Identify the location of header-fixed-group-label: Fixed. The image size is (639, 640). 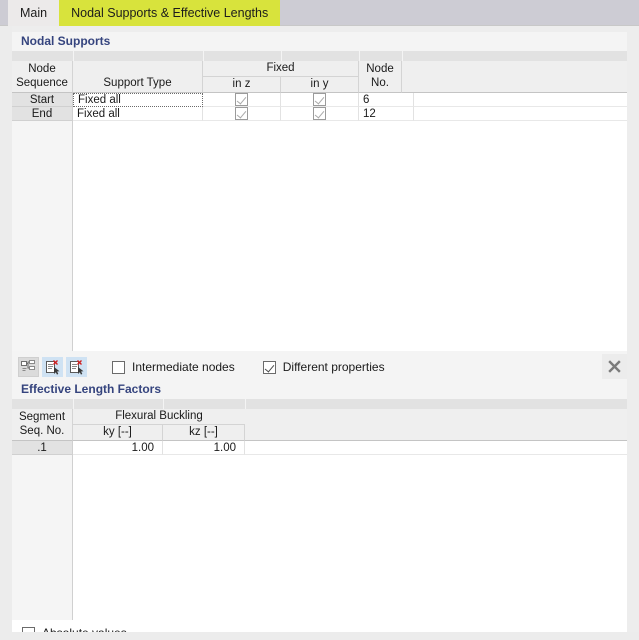
(280, 67).